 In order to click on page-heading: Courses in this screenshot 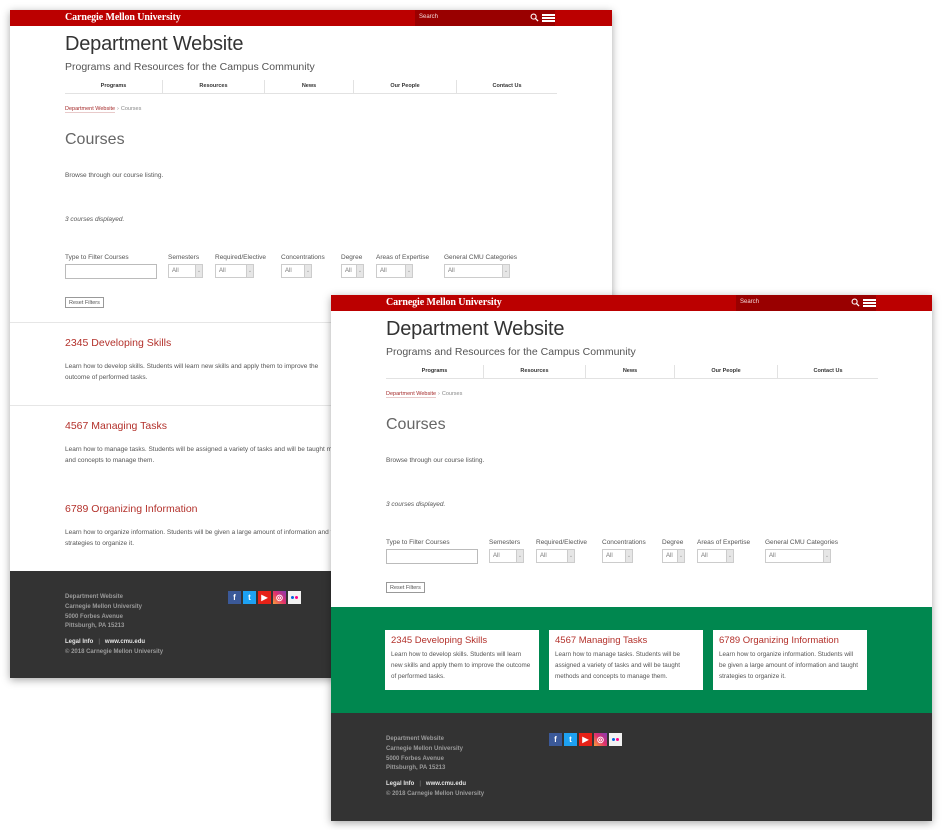, I will do `click(416, 424)`.